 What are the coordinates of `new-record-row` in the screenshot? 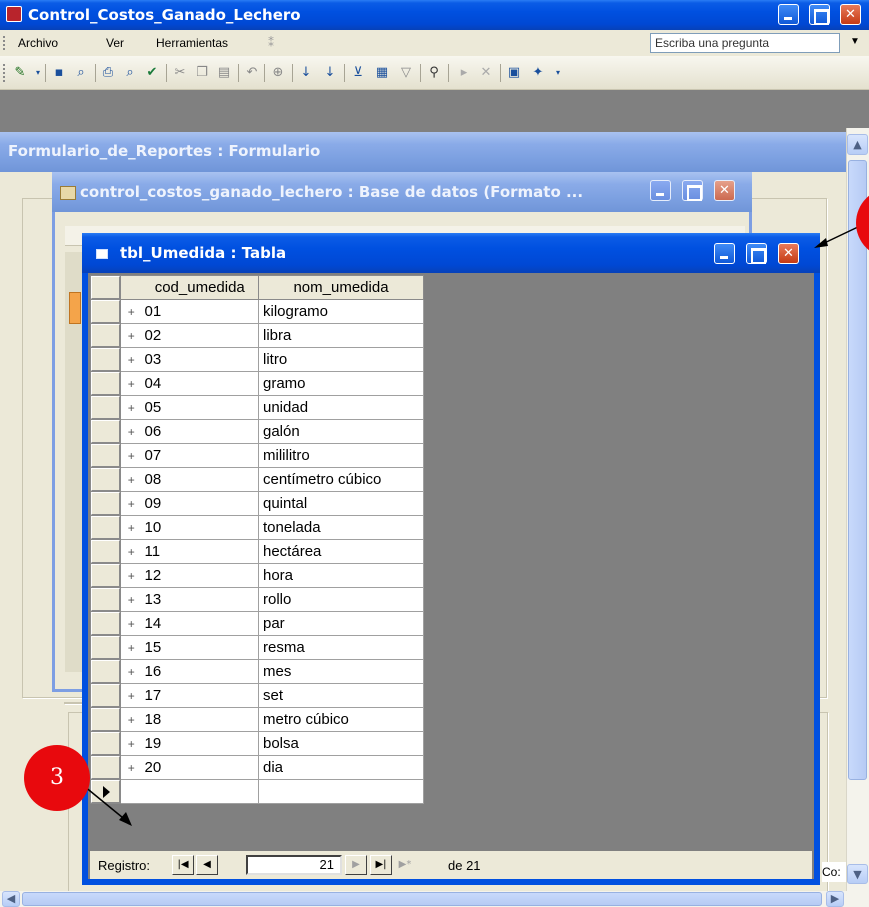 It's located at (257, 791).